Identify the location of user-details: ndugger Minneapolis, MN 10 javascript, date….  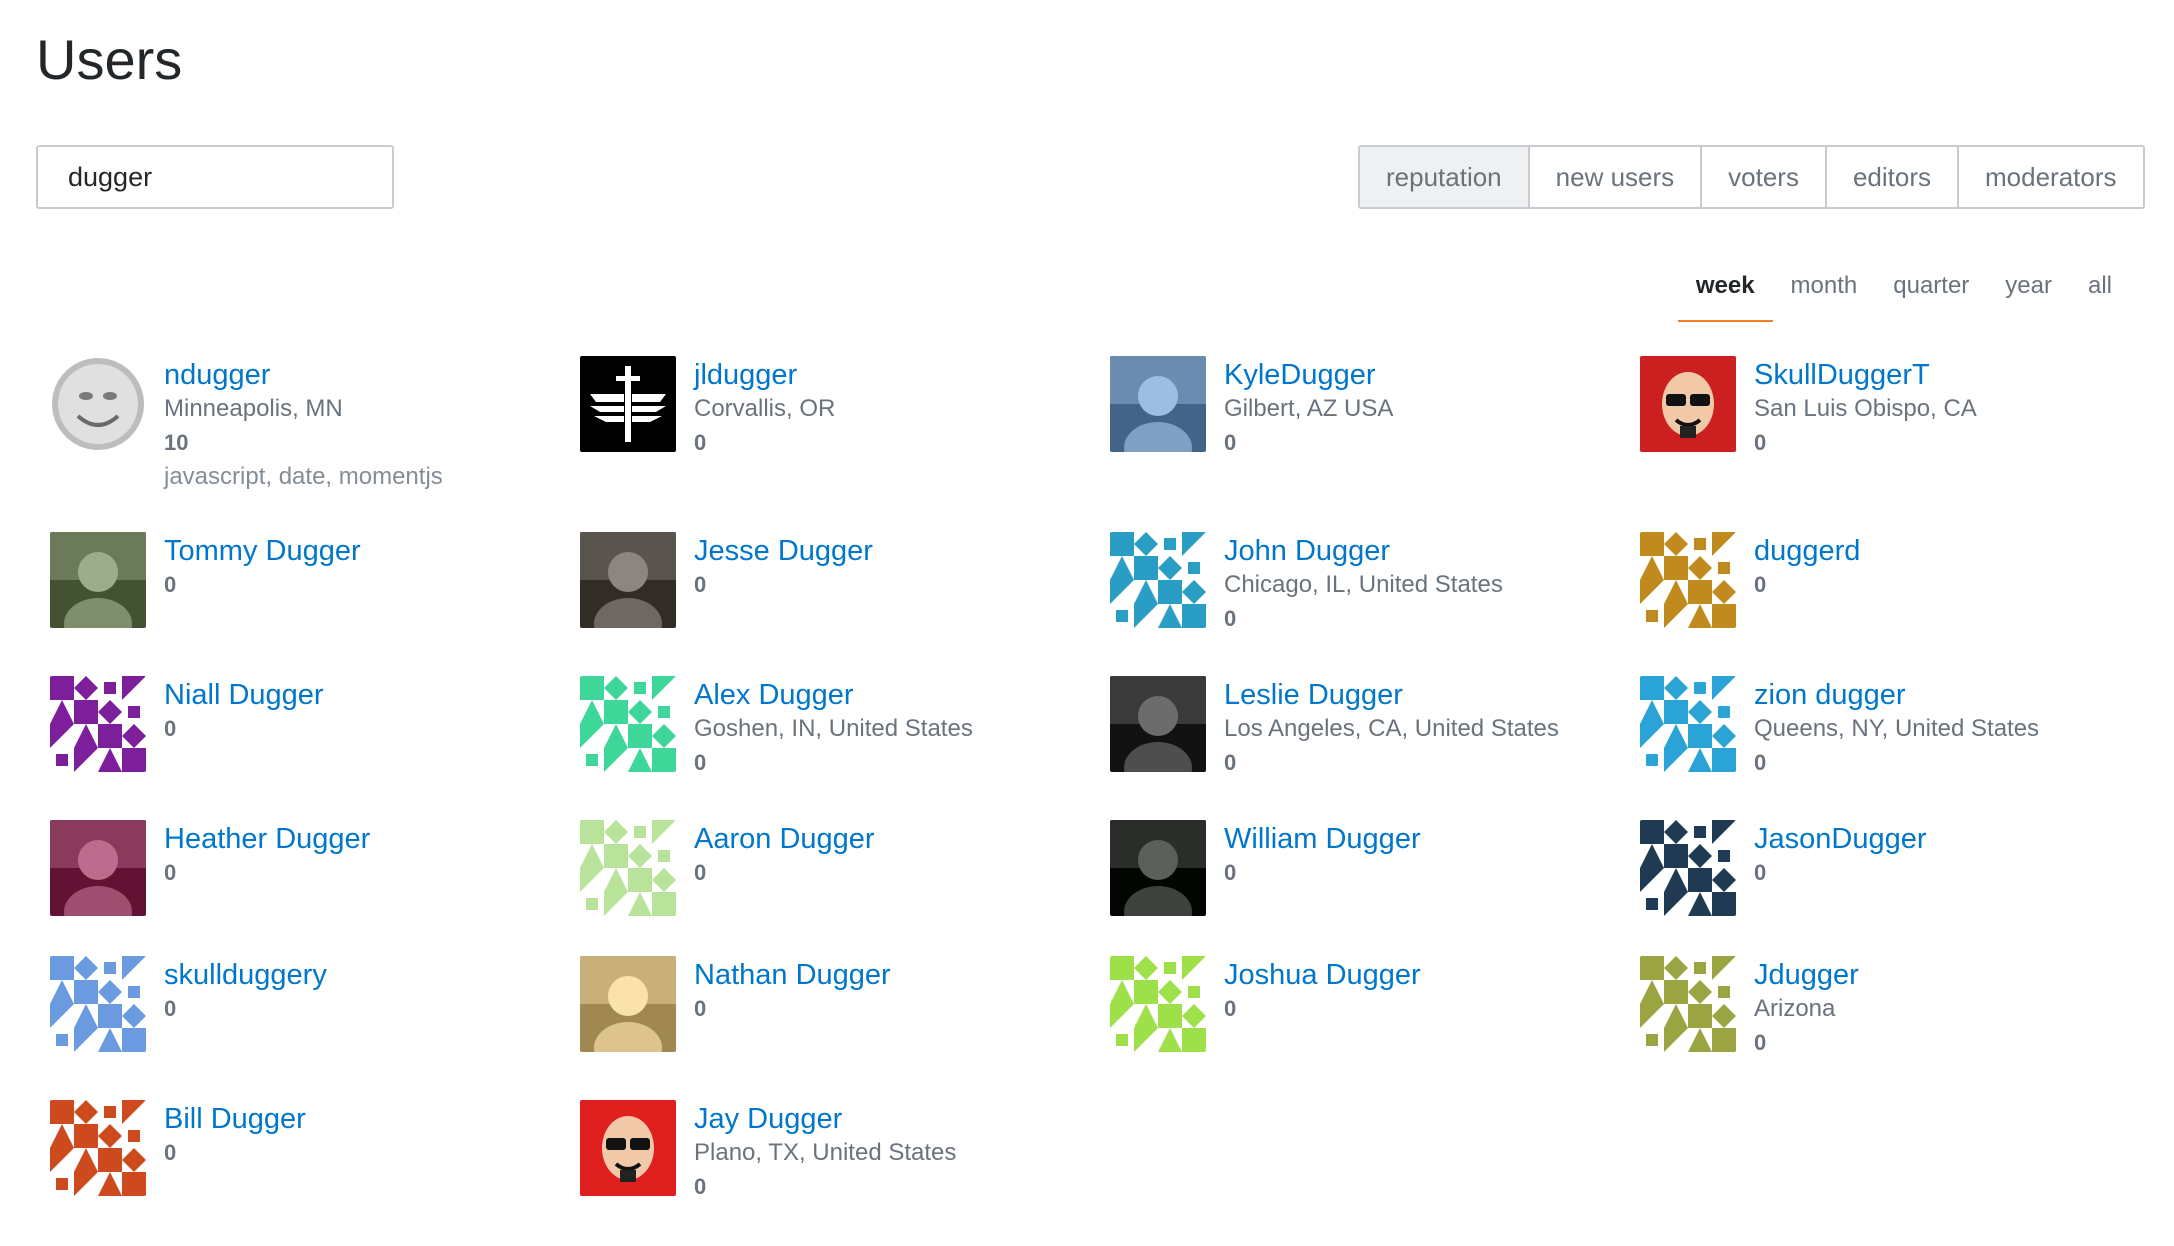
(303, 426).